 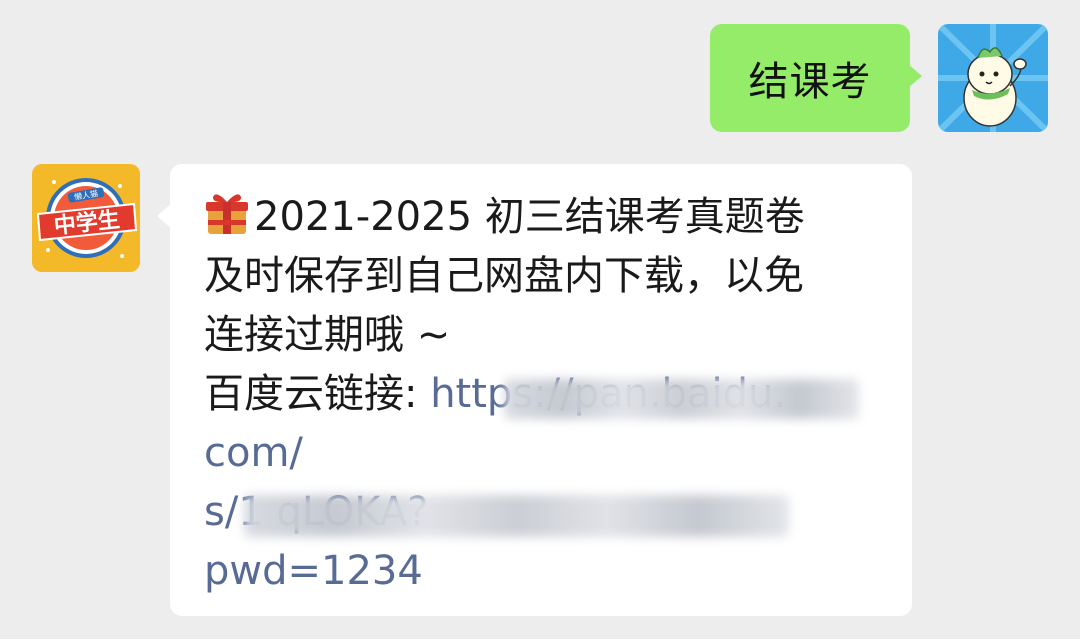 I want to click on mascot-avatar, so click(x=993, y=78).